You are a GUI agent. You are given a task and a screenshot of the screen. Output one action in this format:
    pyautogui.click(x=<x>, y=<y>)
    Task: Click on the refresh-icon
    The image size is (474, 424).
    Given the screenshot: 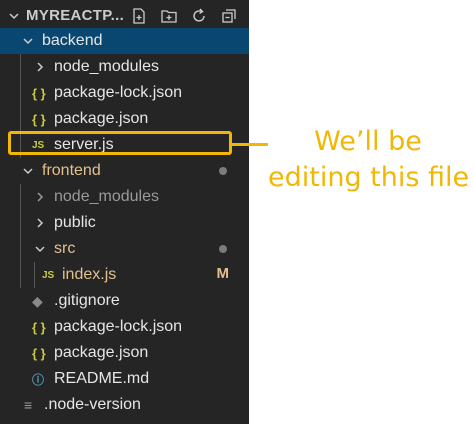 What is the action you would take?
    pyautogui.click(x=199, y=16)
    